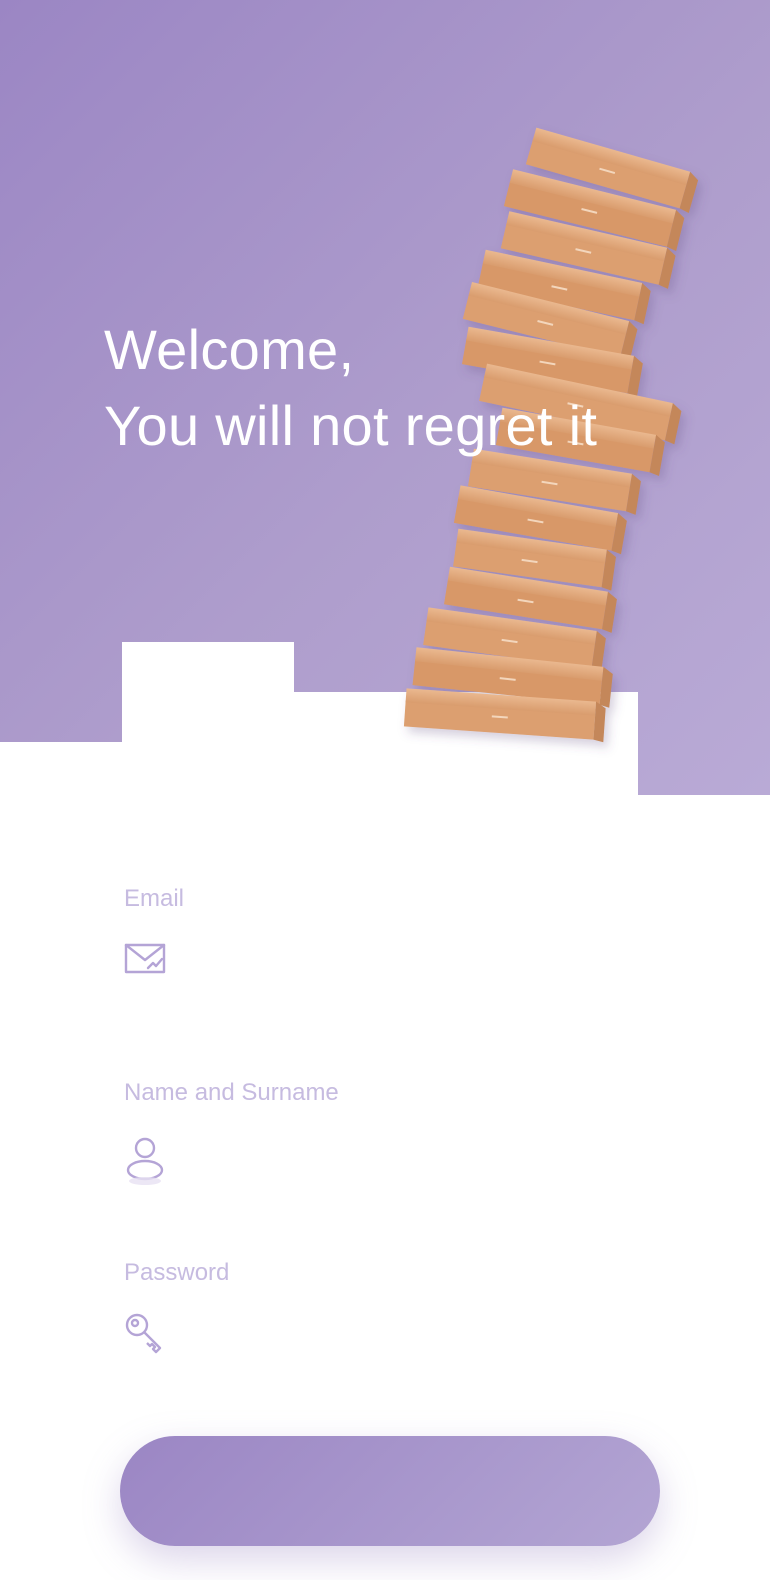 The width and height of the screenshot is (770, 1580). Describe the element at coordinates (384, 1307) in the screenshot. I see `password-field-group: Password` at that location.